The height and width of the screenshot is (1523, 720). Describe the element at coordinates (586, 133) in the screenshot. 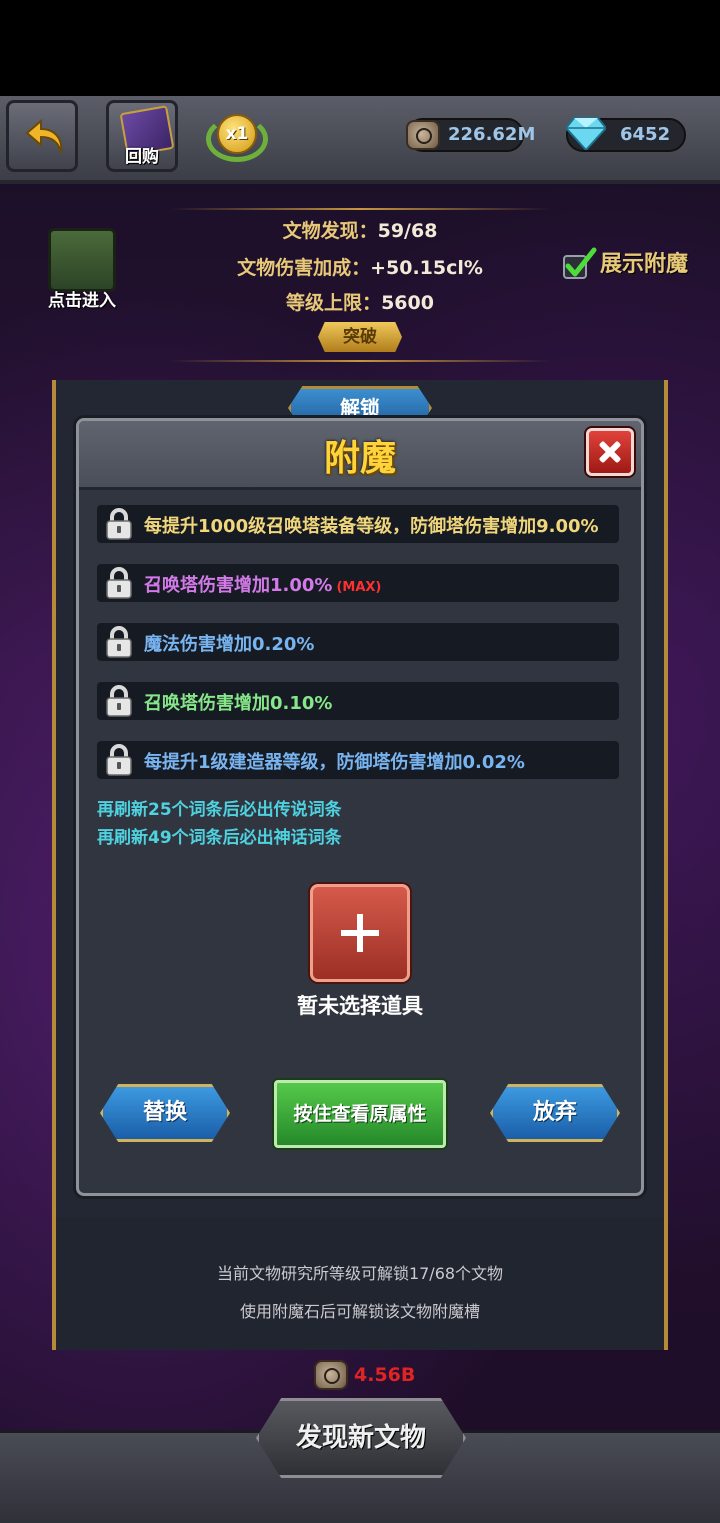

I see `gem-icon` at that location.